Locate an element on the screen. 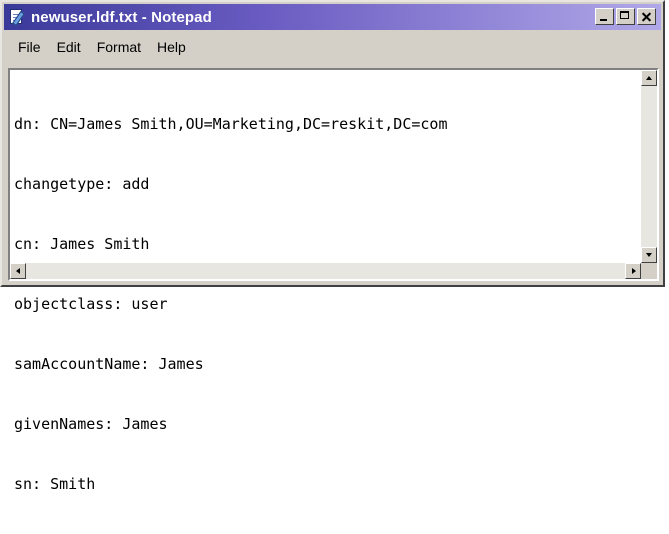 This screenshot has height=534, width=669. text-line: changetype: add is located at coordinates (82, 184).